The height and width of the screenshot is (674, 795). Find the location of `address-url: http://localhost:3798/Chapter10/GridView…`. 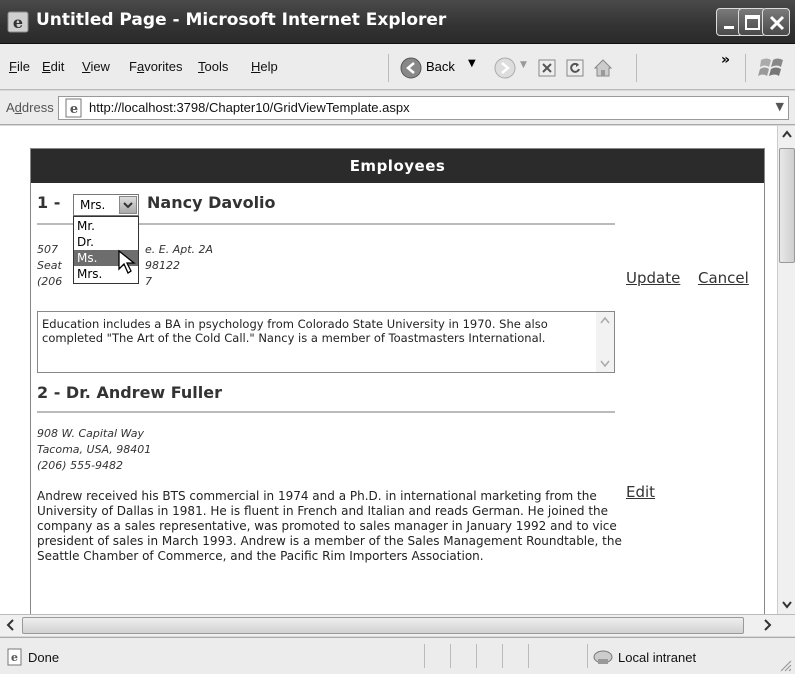

address-url: http://localhost:3798/Chapter10/GridView… is located at coordinates (249, 107).